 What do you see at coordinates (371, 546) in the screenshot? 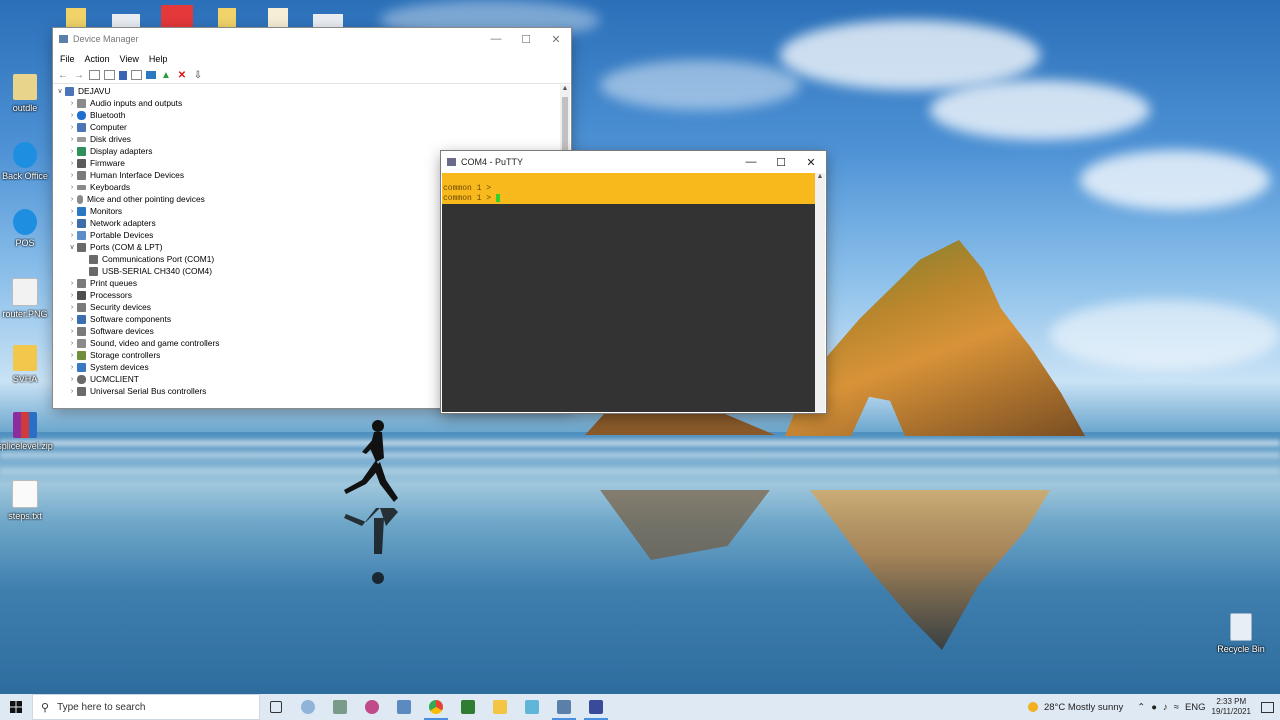
I see `runner-reflection` at bounding box center [371, 546].